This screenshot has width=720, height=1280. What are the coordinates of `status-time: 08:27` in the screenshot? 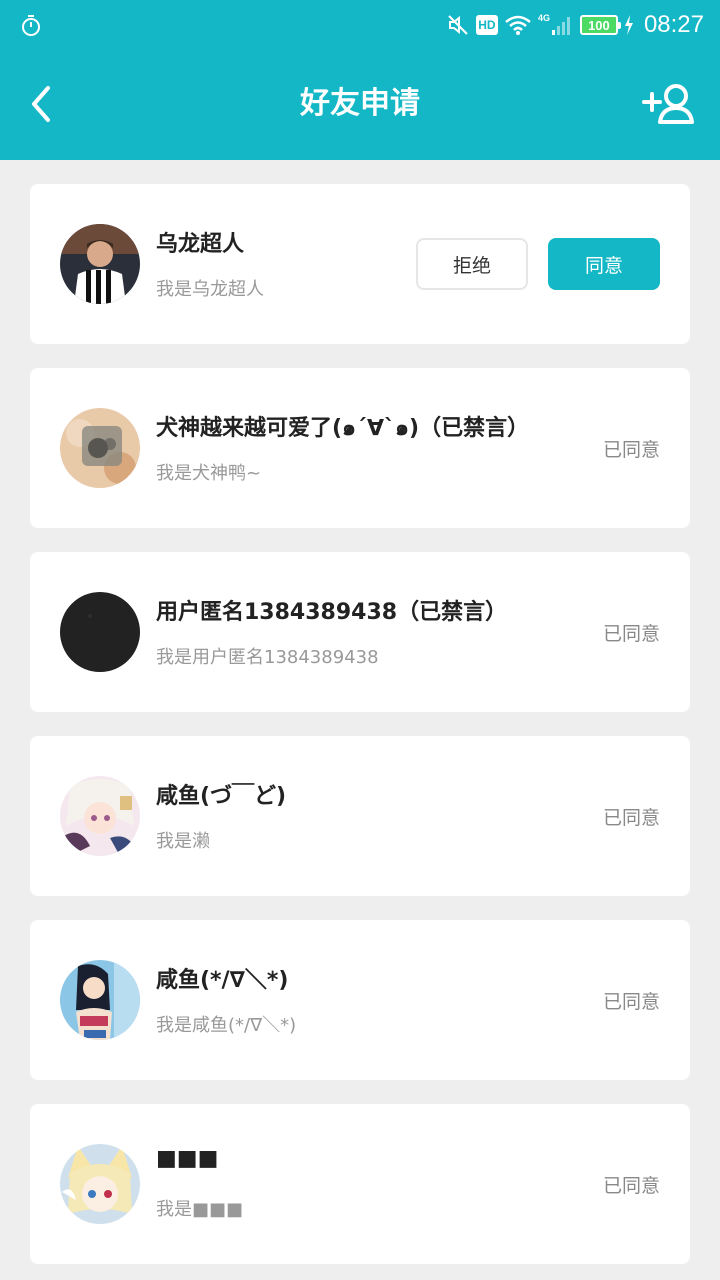 It's located at (673, 24).